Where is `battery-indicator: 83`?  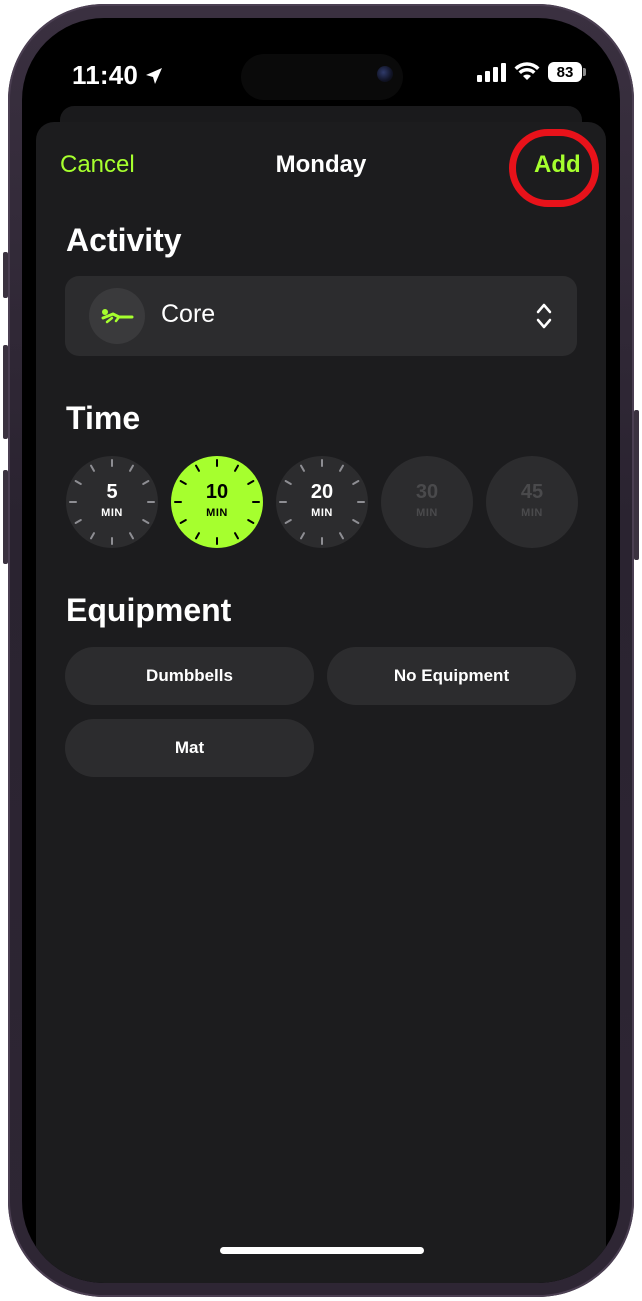
battery-indicator: 83 is located at coordinates (567, 72).